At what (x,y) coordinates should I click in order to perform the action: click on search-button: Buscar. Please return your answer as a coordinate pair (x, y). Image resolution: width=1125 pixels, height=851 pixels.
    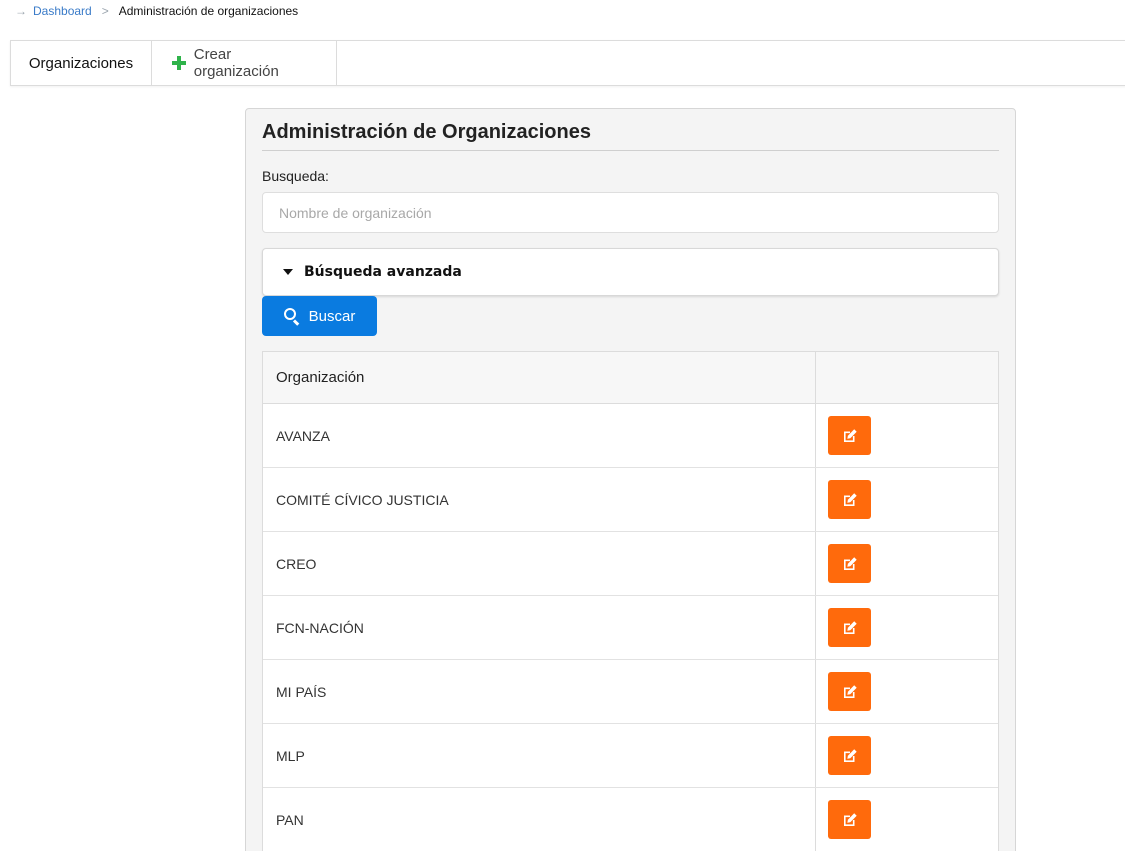
    Looking at the image, I should click on (319, 316).